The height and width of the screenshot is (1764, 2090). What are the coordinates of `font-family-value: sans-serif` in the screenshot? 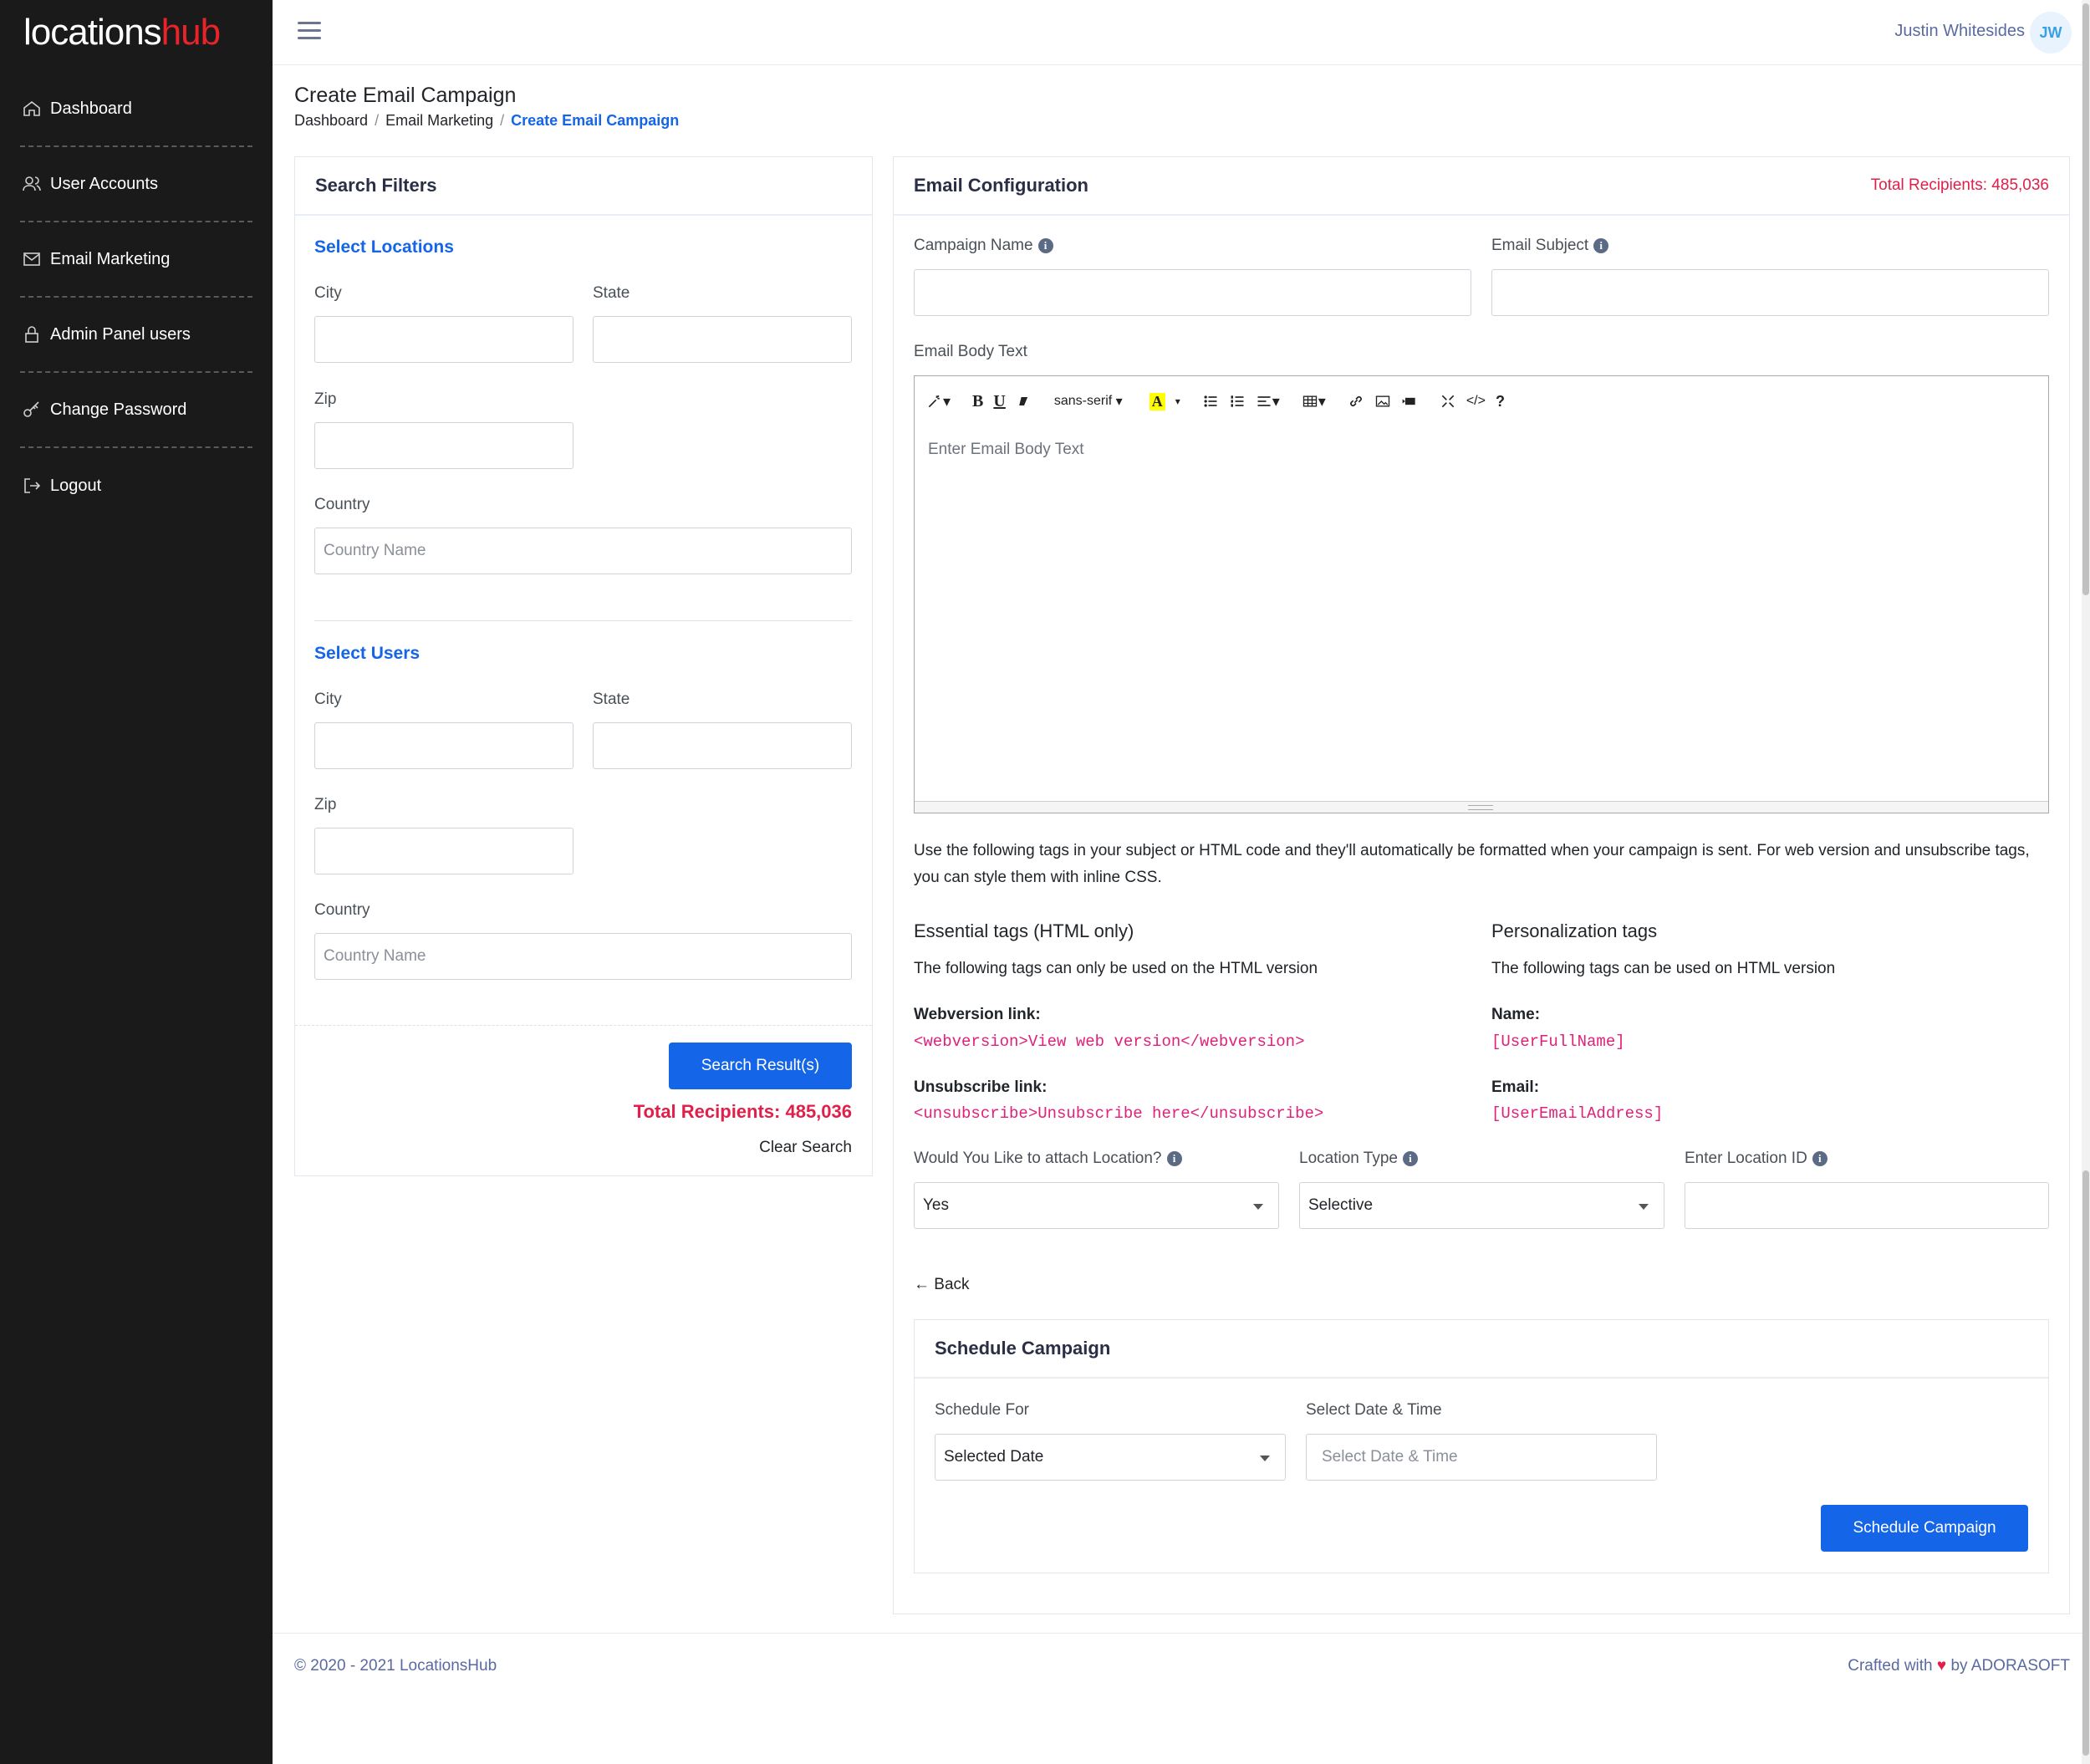 It's located at (1083, 401).